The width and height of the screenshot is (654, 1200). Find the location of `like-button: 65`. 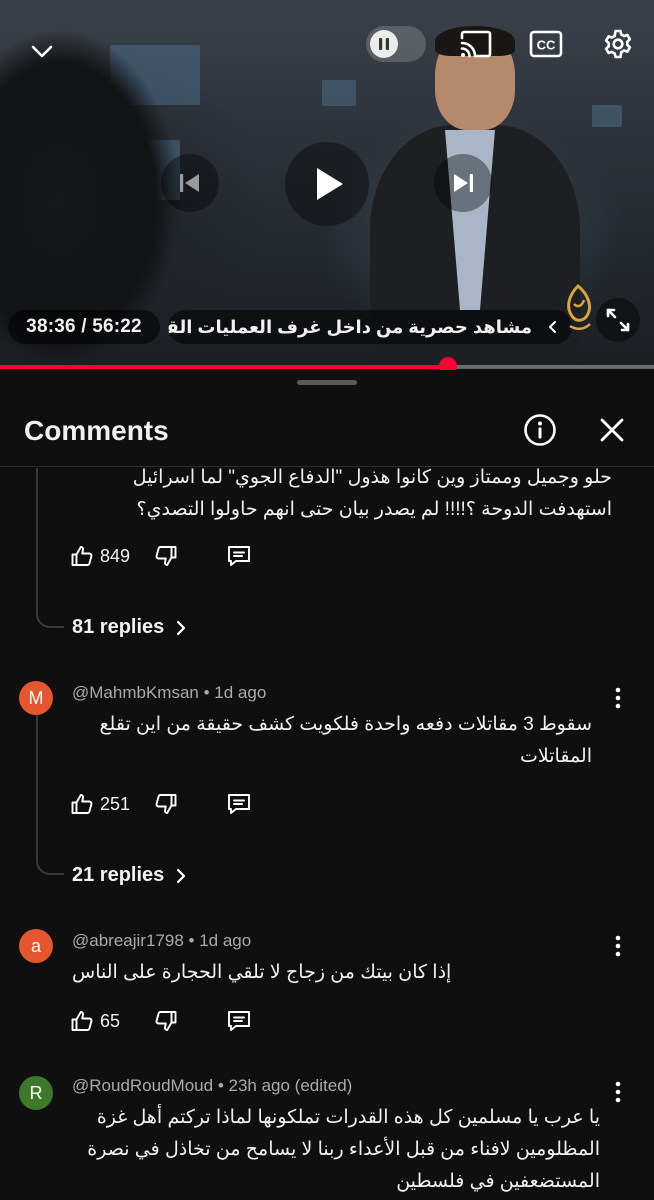

like-button: 65 is located at coordinates (112, 1021).